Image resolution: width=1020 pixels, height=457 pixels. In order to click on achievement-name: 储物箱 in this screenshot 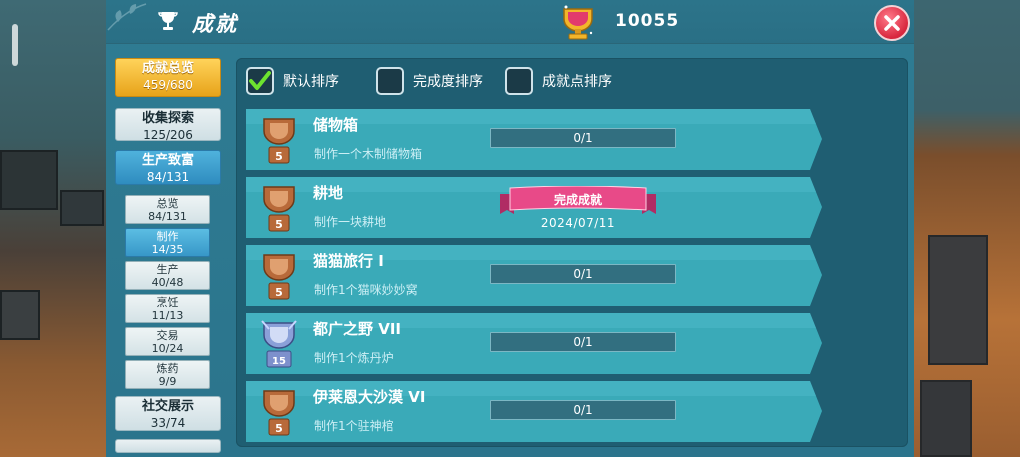, I will do `click(336, 125)`.